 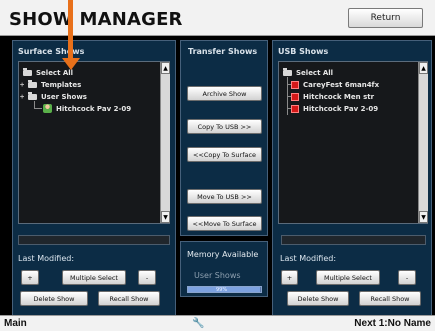 I want to click on copy-to-usb-button: Copy To USB >>, so click(x=224, y=126).